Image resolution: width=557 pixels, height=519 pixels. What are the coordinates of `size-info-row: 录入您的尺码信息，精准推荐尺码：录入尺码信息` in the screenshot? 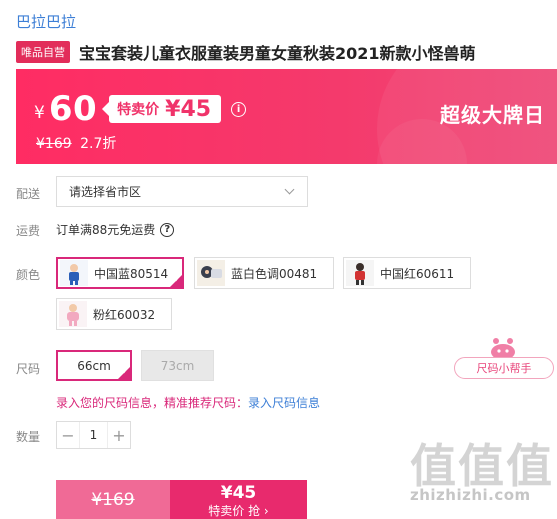 It's located at (188, 402).